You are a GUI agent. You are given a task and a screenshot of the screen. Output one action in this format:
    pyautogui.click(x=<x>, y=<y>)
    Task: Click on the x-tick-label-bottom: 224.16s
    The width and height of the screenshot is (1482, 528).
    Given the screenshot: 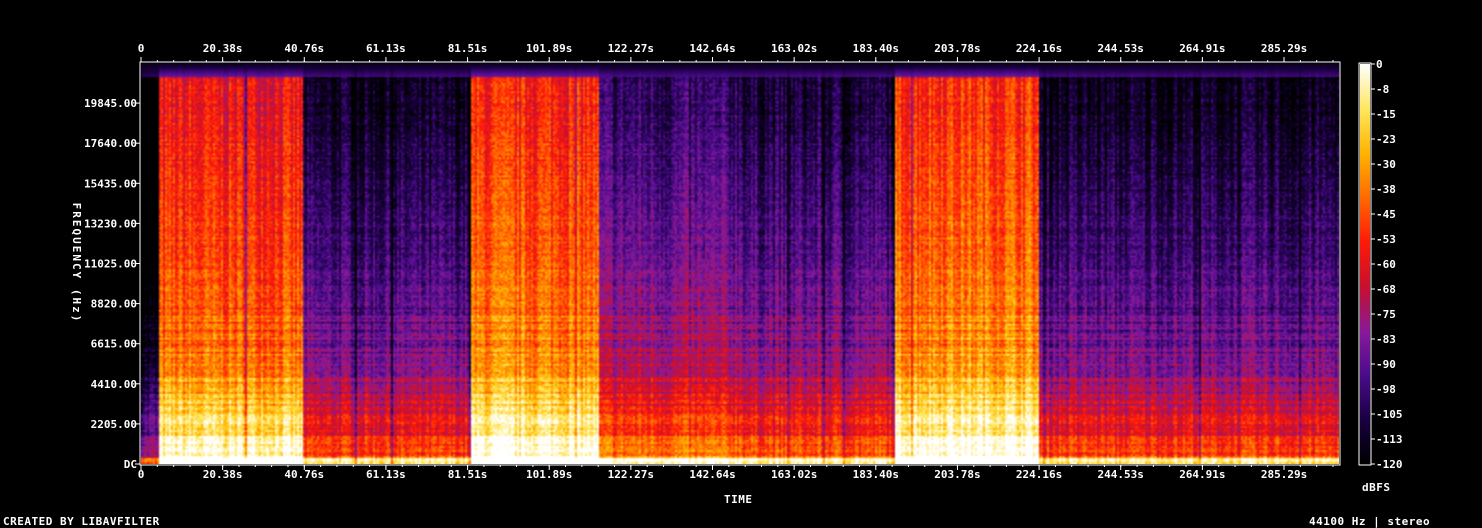 What is the action you would take?
    pyautogui.click(x=1039, y=474)
    